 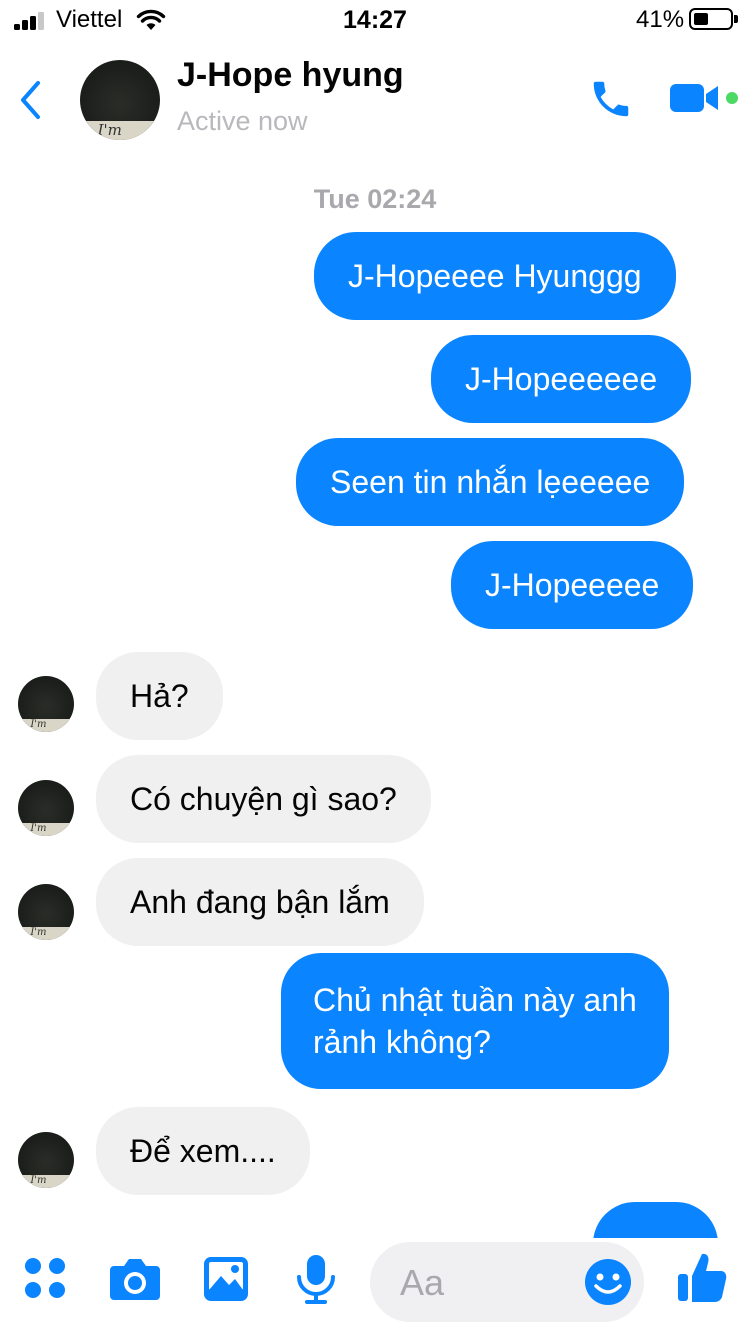 What do you see at coordinates (732, 98) in the screenshot?
I see `online-dot` at bounding box center [732, 98].